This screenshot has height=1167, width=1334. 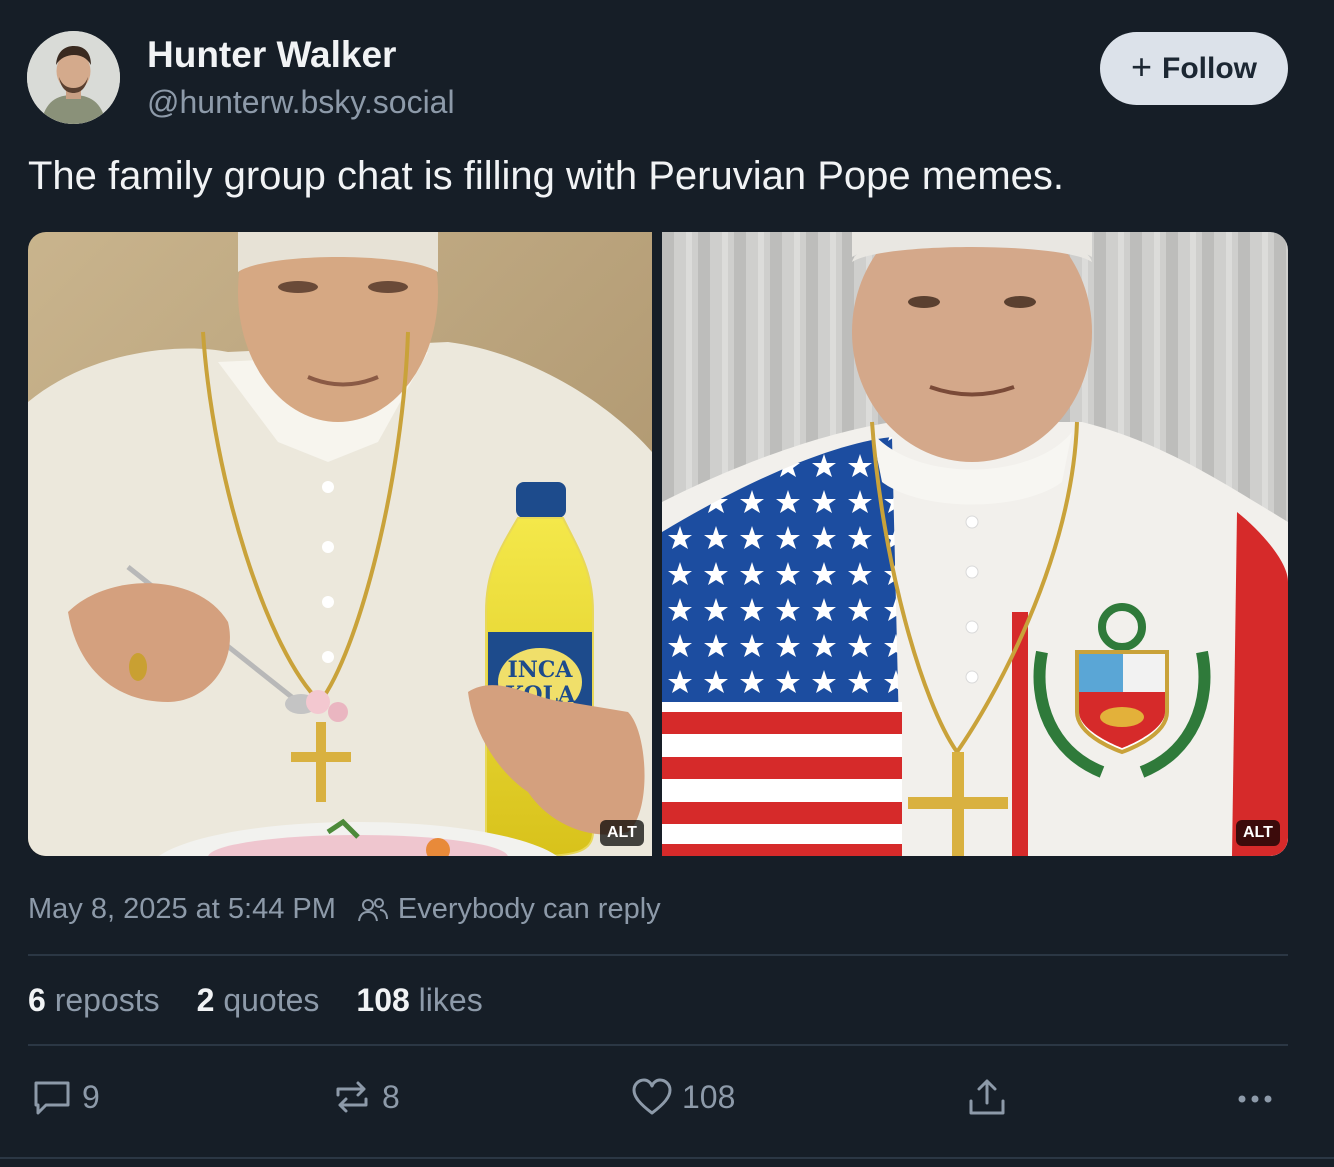 What do you see at coordinates (301, 102) in the screenshot?
I see `author-handle: @hunterw.bsky.social` at bounding box center [301, 102].